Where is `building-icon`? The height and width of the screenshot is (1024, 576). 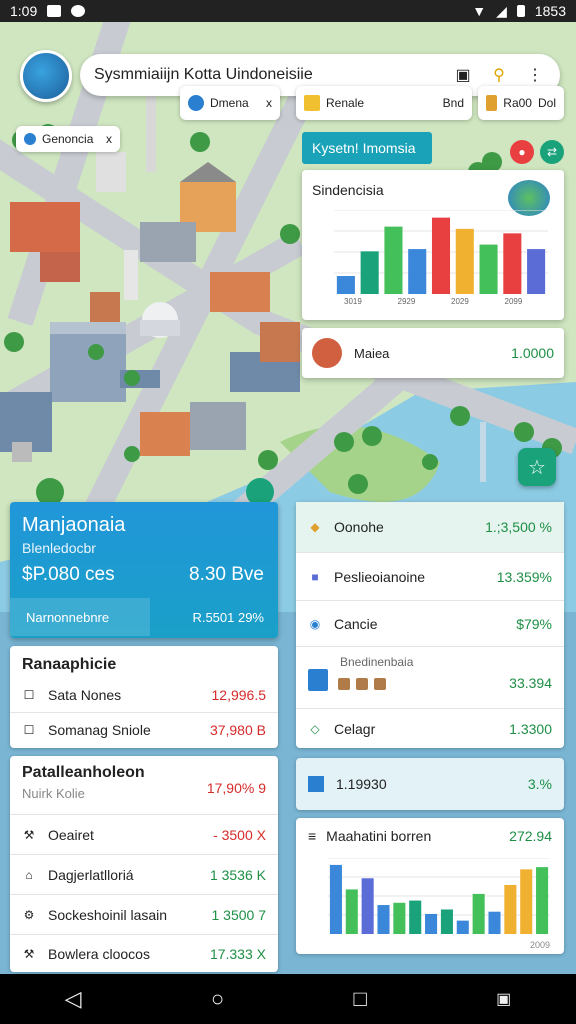 building-icon is located at coordinates (327, 353).